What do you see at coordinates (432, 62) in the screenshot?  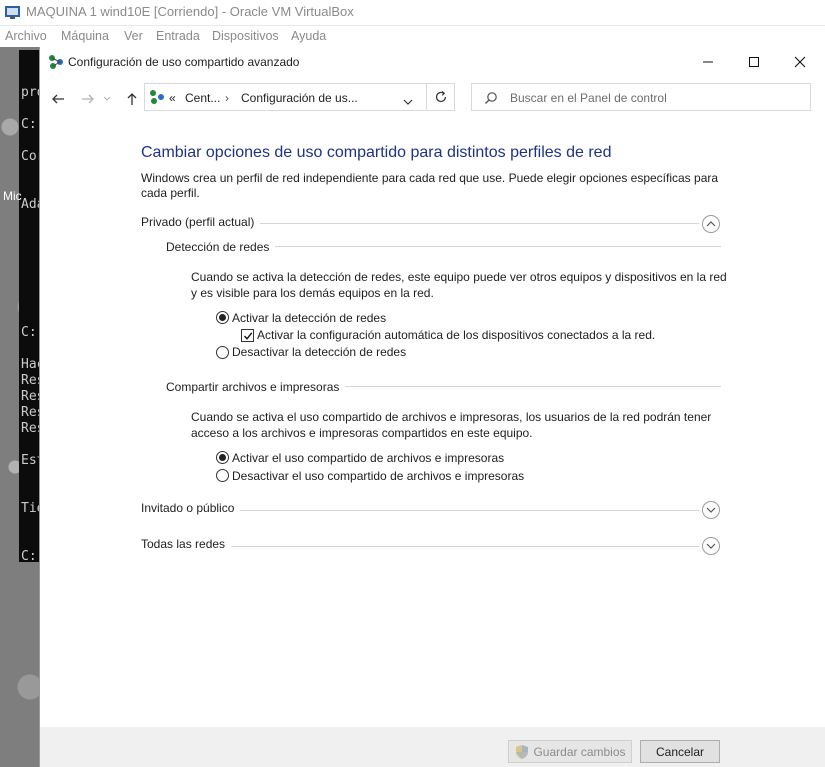 I see `dialog-title-bar: Configuración de uso compartido avanzado` at bounding box center [432, 62].